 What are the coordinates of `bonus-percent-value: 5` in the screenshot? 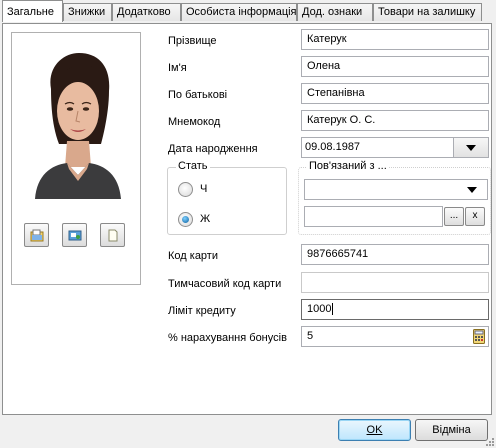 It's located at (310, 336).